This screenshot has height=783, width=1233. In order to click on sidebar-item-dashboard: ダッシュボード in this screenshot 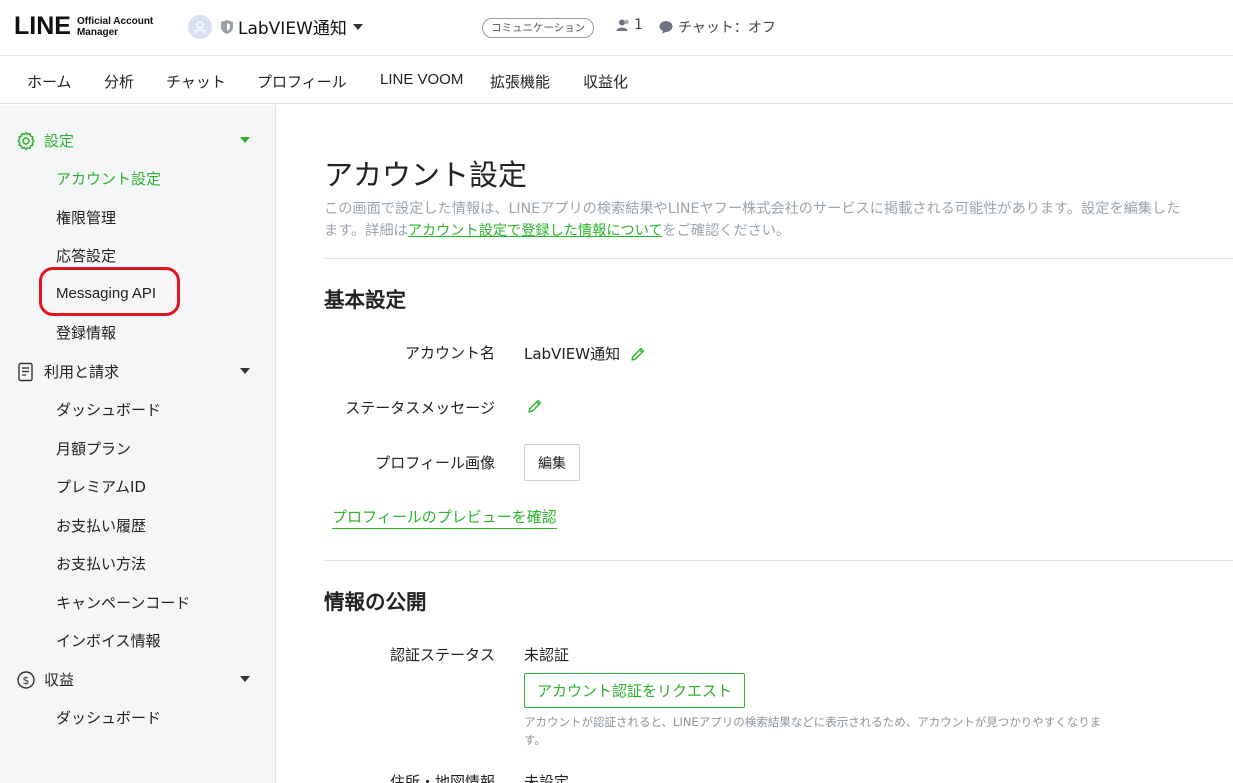, I will do `click(108, 409)`.